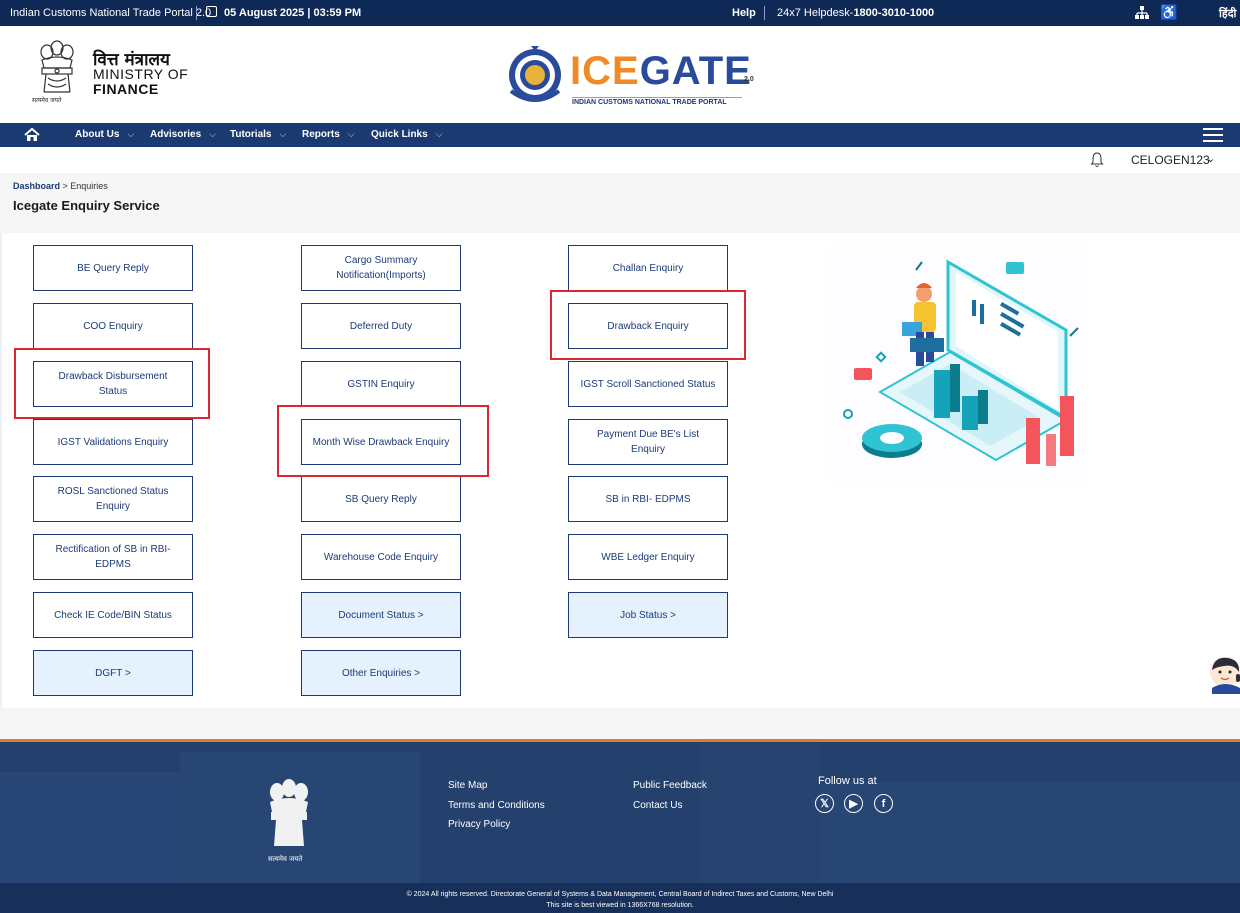 The width and height of the screenshot is (1240, 913). I want to click on tile-igst-validations-enquiry: IGST Validations Enquiry, so click(113, 442).